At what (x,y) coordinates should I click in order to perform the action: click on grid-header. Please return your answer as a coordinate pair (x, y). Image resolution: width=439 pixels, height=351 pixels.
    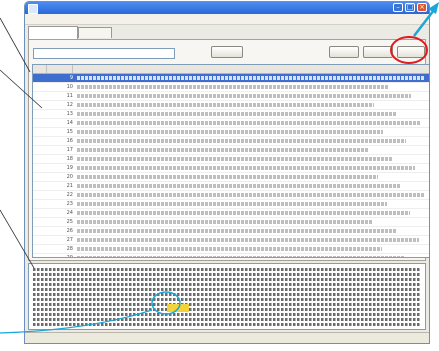
    Looking at the image, I should click on (231, 69).